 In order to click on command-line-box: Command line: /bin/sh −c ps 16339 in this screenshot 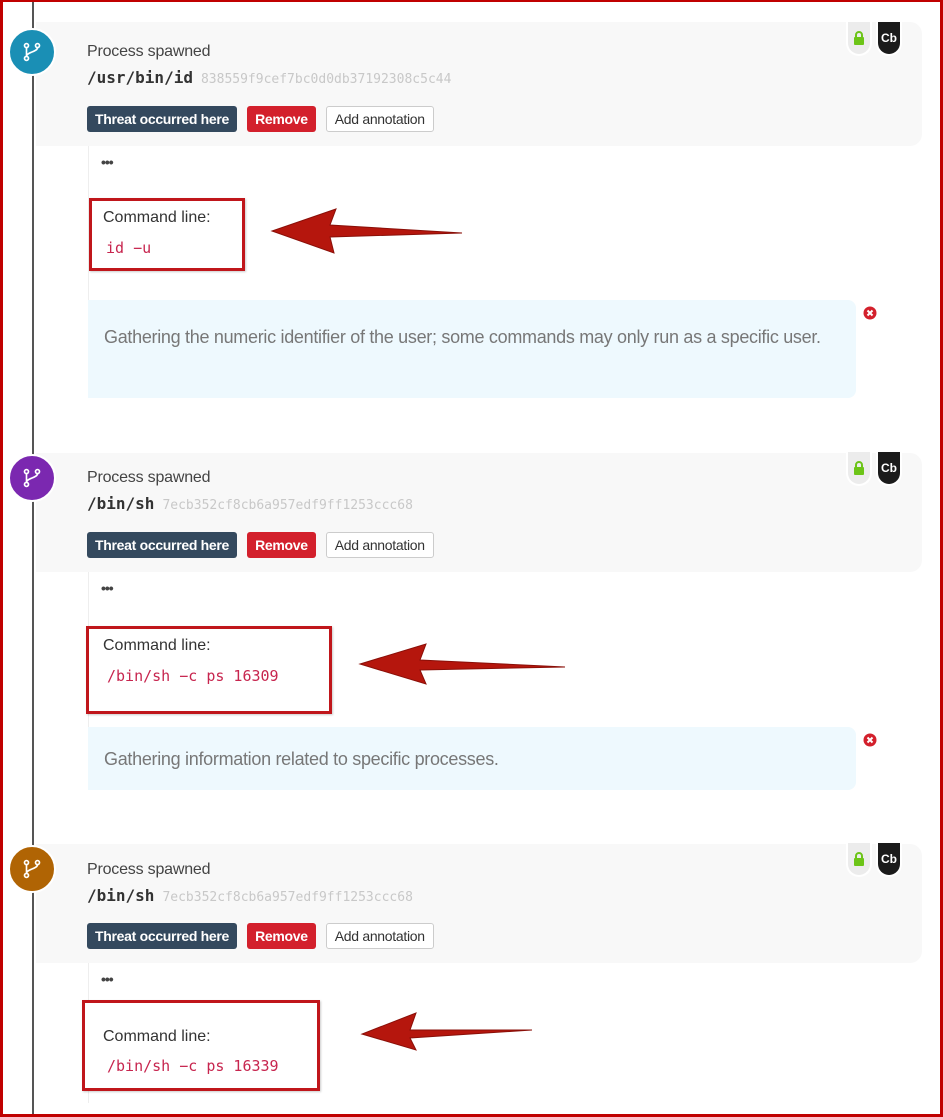, I will do `click(201, 1045)`.